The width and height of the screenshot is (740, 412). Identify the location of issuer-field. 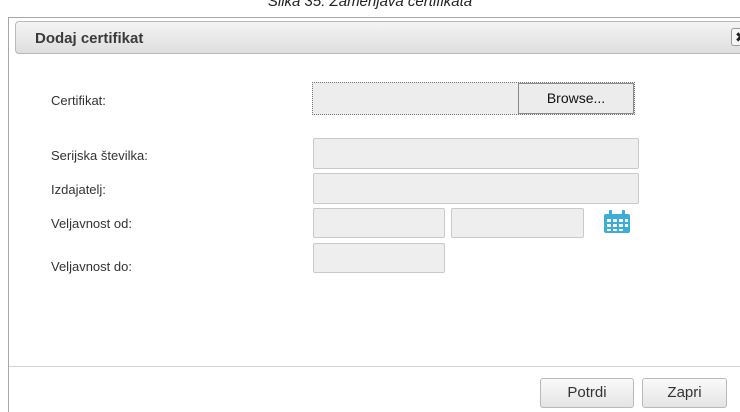
(476, 188).